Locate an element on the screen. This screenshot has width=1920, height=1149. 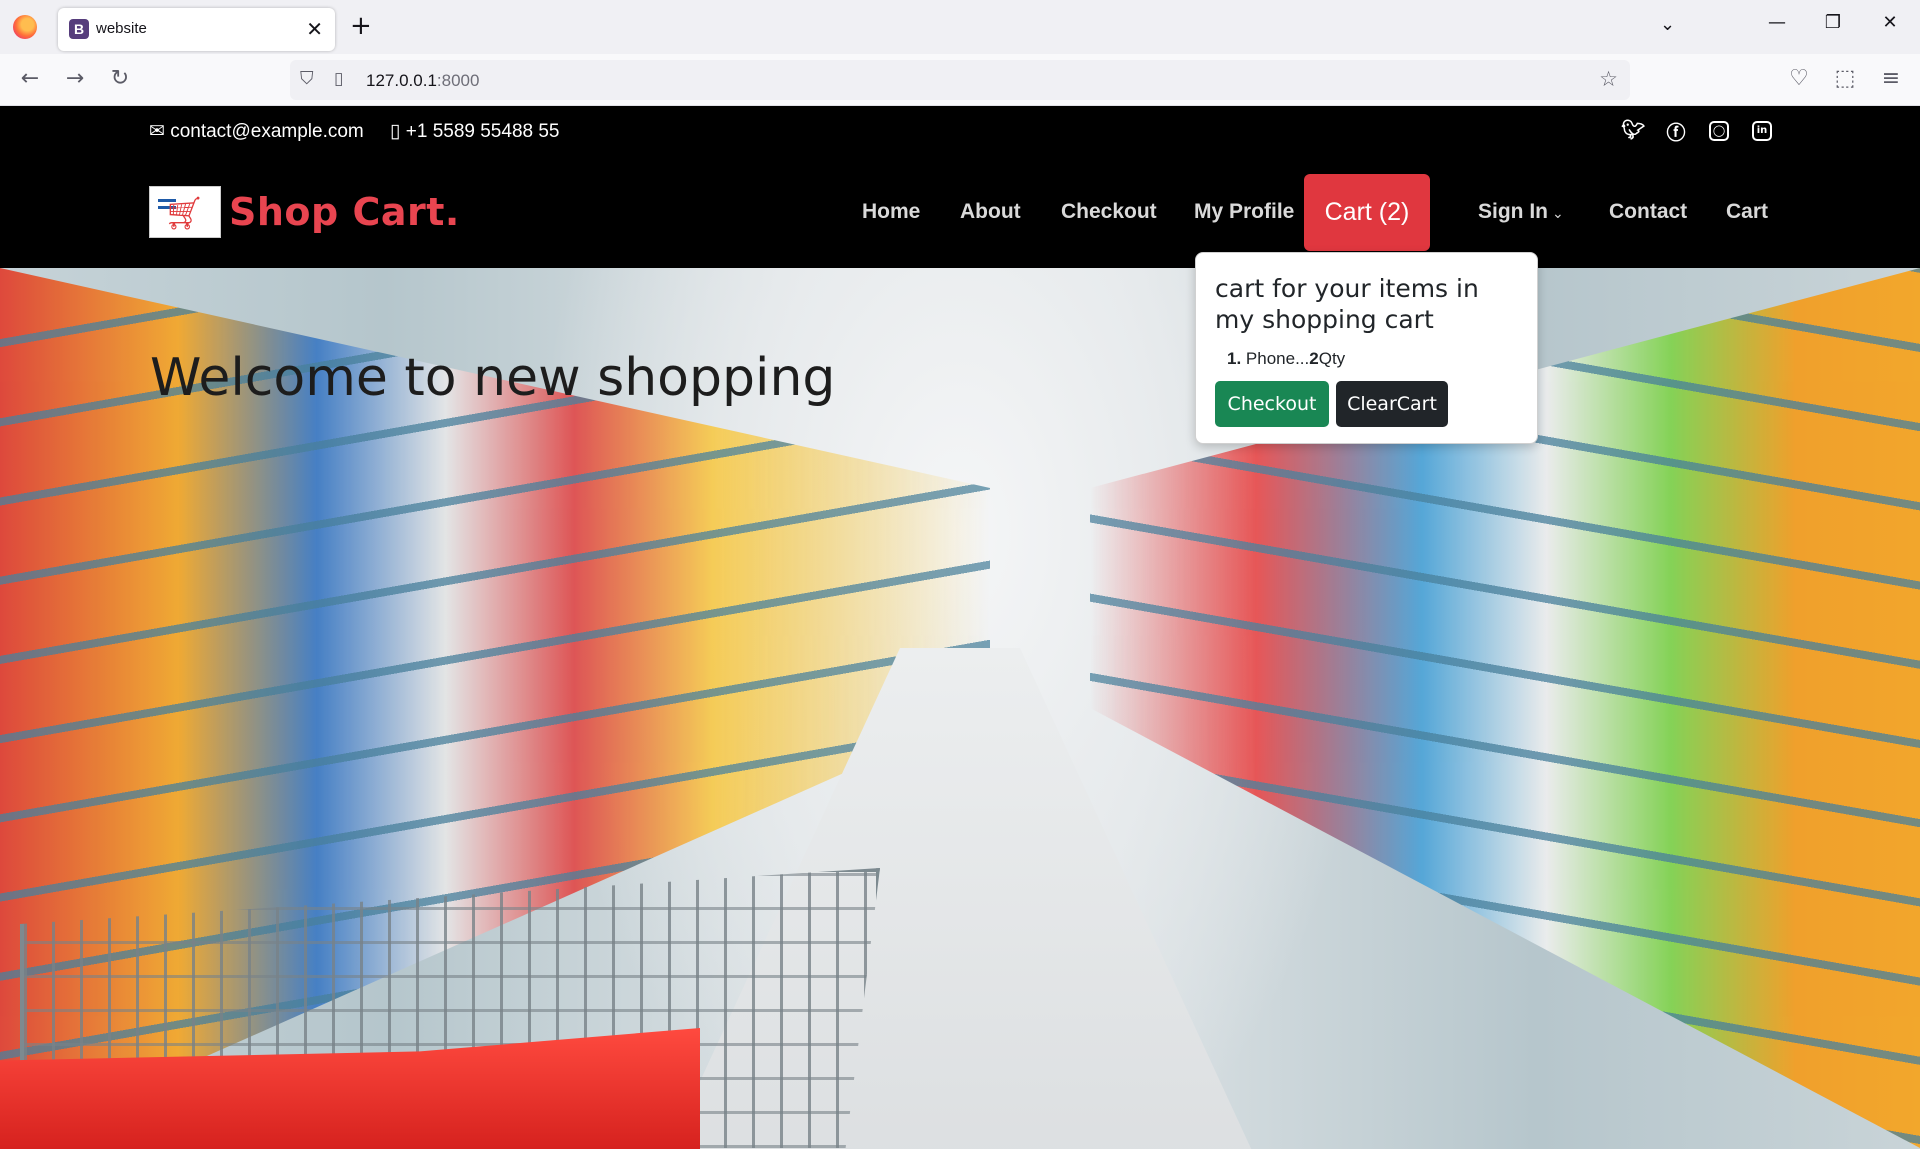
browser-navigation-bar: ← → ↻ ⛉ ▯ 127.0.0.1:8000 ☆ ♡ ⬚ ≡ is located at coordinates (960, 80).